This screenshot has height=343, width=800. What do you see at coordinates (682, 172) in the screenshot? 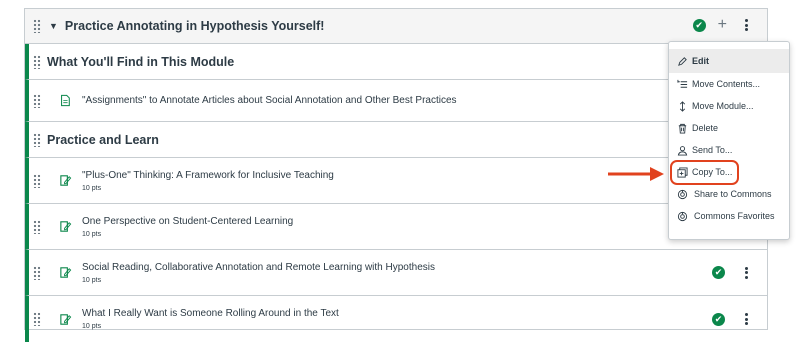
I see `copy-icon` at bounding box center [682, 172].